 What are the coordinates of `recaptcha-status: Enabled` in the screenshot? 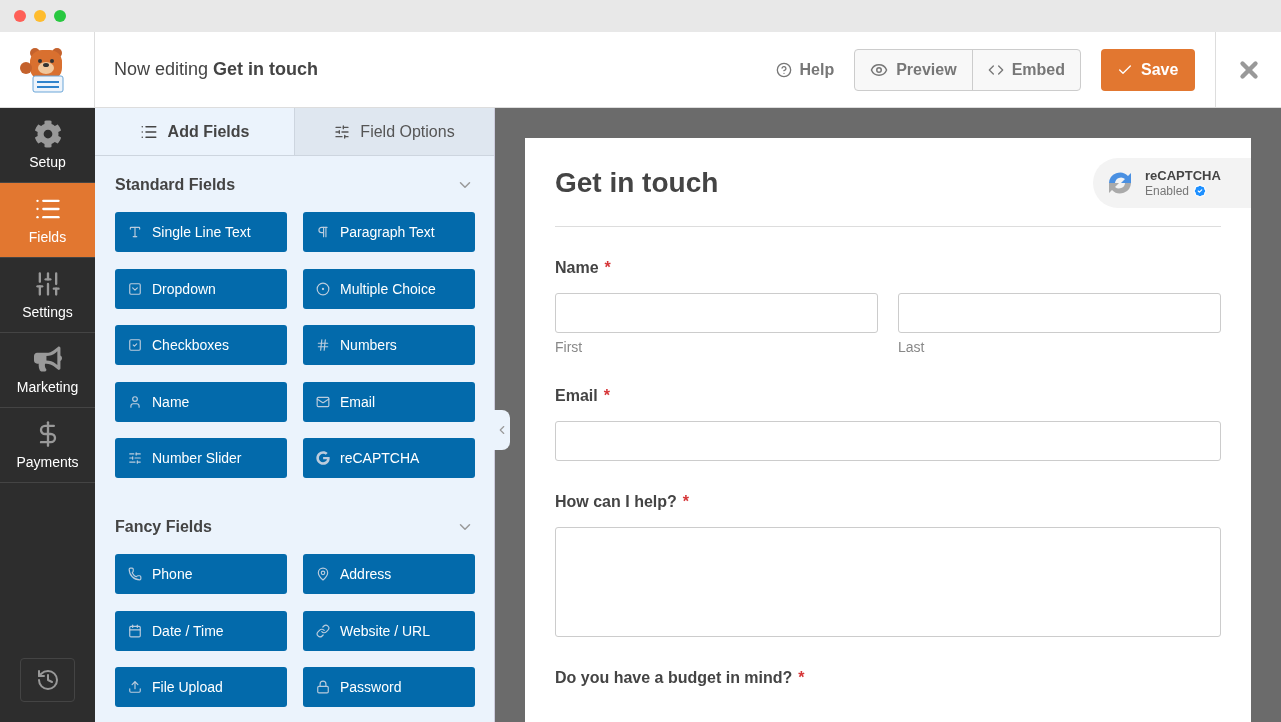 It's located at (1167, 191).